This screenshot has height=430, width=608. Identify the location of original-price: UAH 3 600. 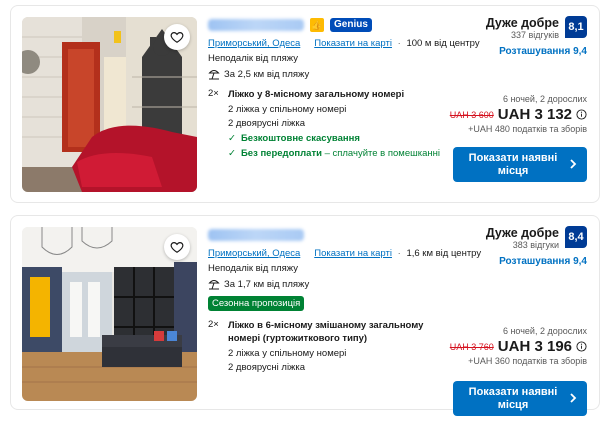
(471, 114).